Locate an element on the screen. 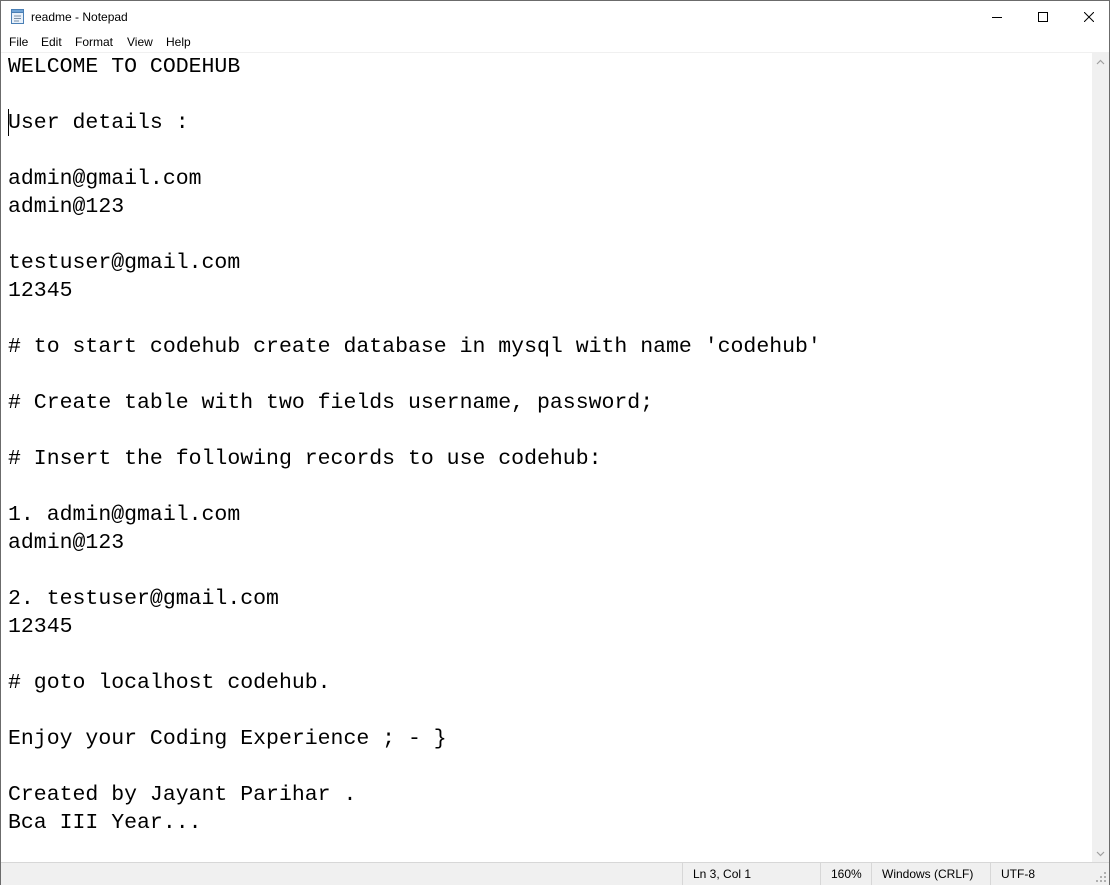 The image size is (1110, 886). text-line: testuser@gmail.com is located at coordinates (124, 263).